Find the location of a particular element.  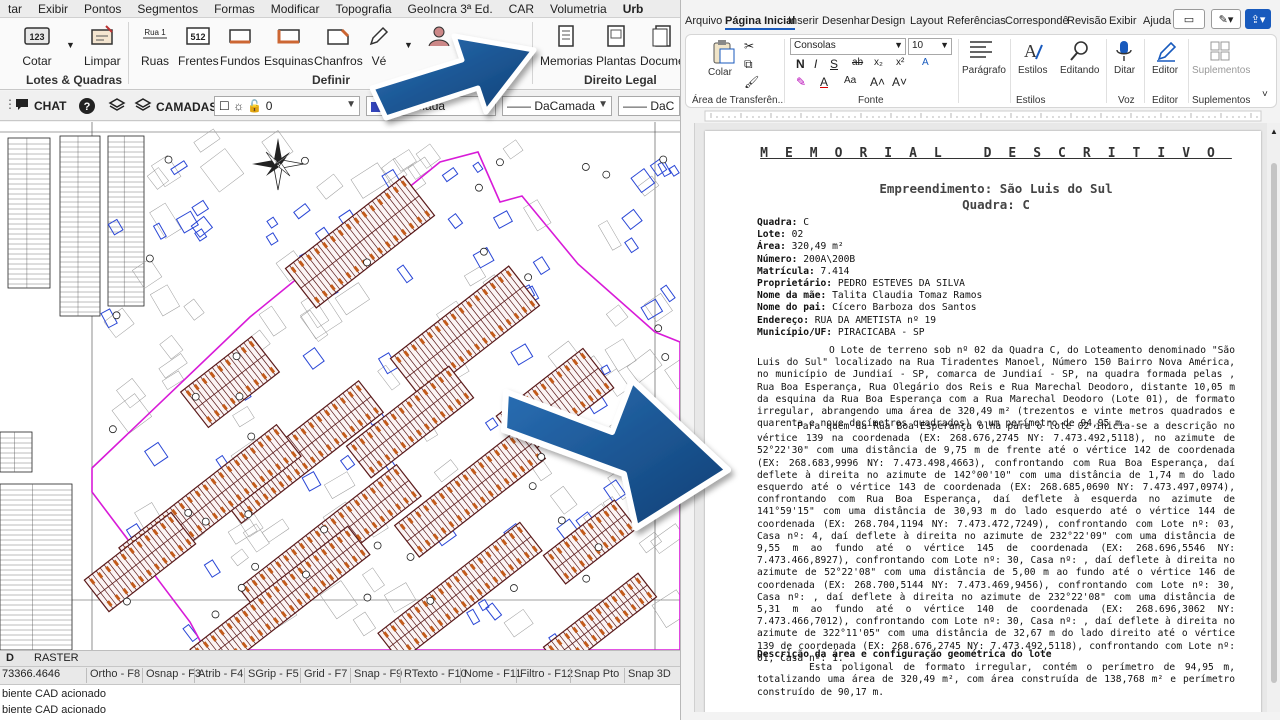

chamfer-icon is located at coordinates (338, 36).